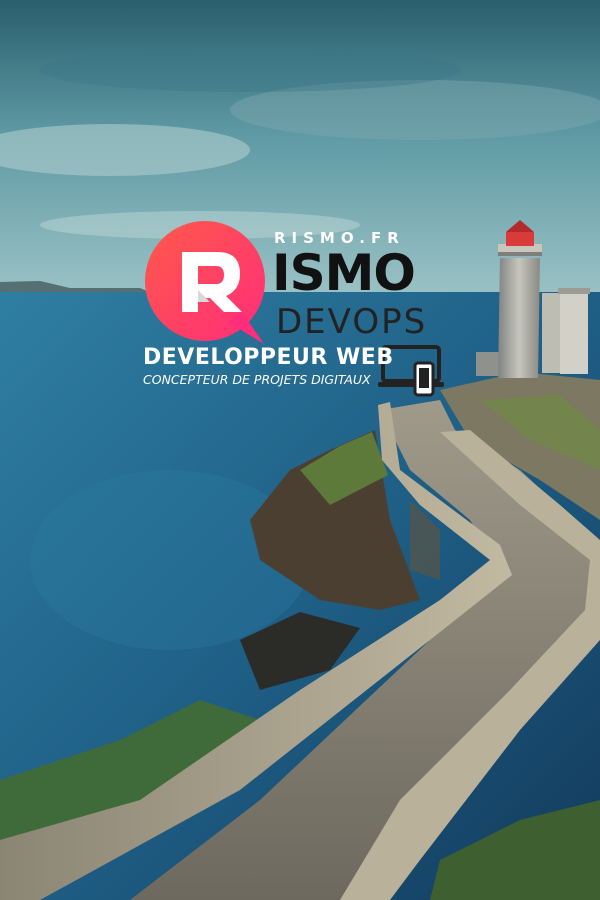  What do you see at coordinates (424, 379) in the screenshot?
I see `phone-icon` at bounding box center [424, 379].